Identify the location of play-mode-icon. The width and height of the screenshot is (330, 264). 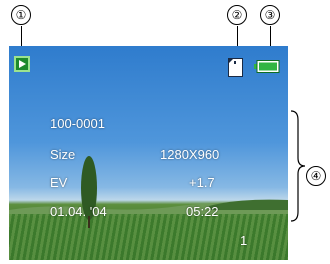
(22, 64).